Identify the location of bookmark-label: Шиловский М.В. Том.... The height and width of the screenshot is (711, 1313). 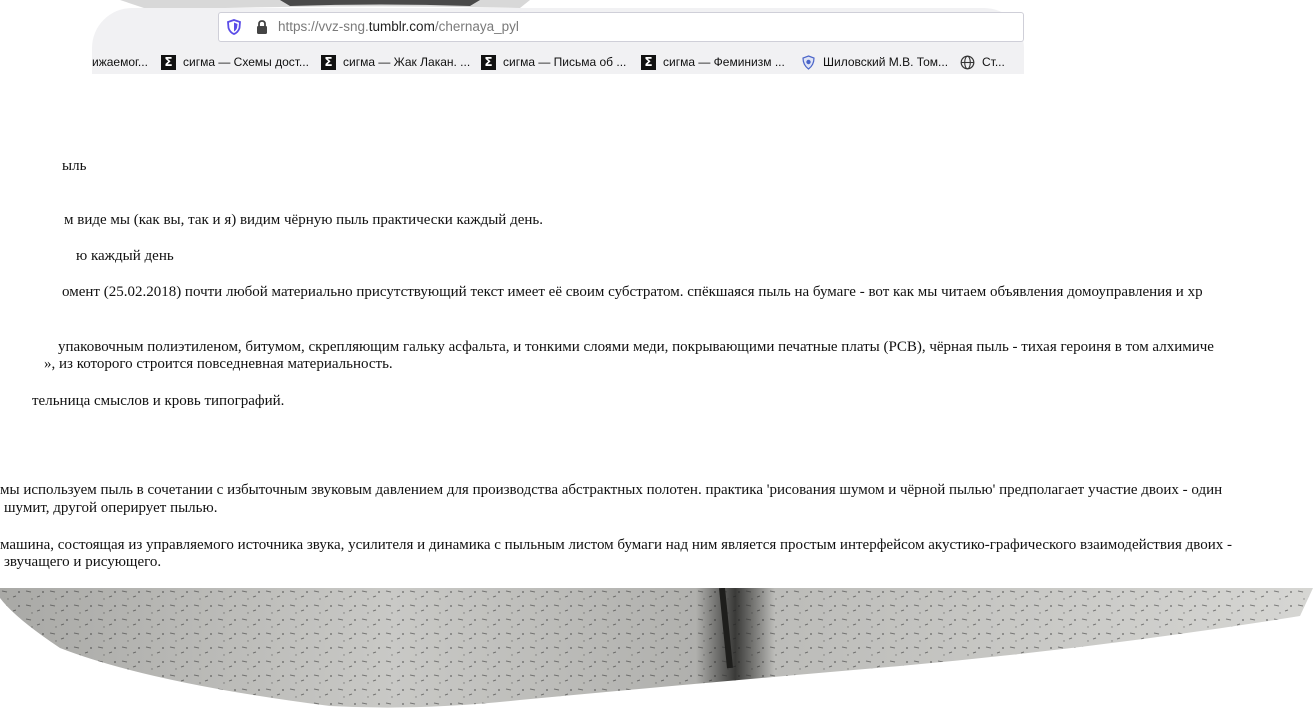
(886, 62).